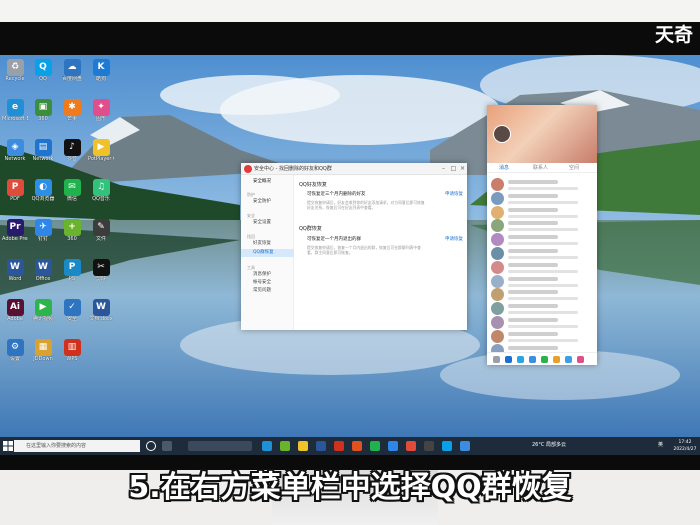 The width and height of the screenshot is (700, 525). What do you see at coordinates (685, 446) in the screenshot?
I see `taskbar-clock: 17:42 2022/4/27` at bounding box center [685, 446].